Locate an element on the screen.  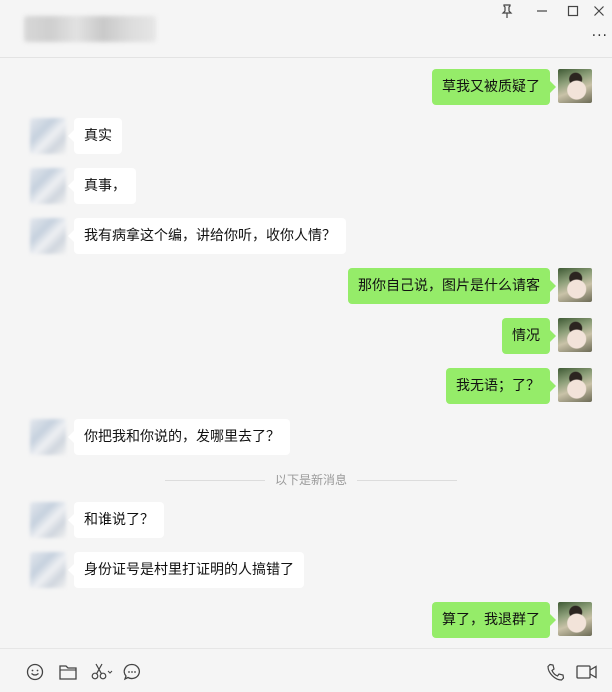
message-bubble-incoming: 我有病拿这个编，讲给你听，收你人情？ is located at coordinates (207, 236).